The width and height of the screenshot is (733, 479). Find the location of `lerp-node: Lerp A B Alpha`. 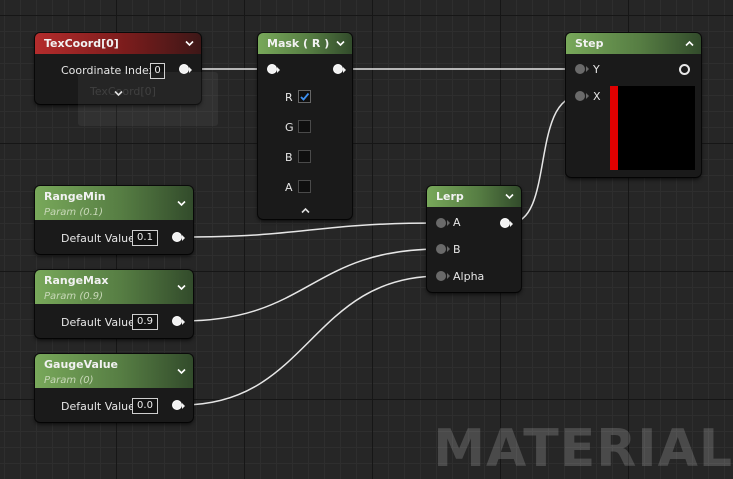

lerp-node: Lerp A B Alpha is located at coordinates (474, 239).